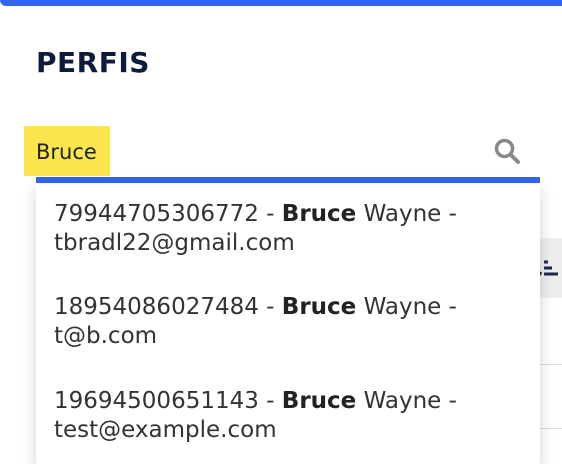 The height and width of the screenshot is (464, 562). Describe the element at coordinates (93, 62) in the screenshot. I see `page-title: PERFIS` at that location.